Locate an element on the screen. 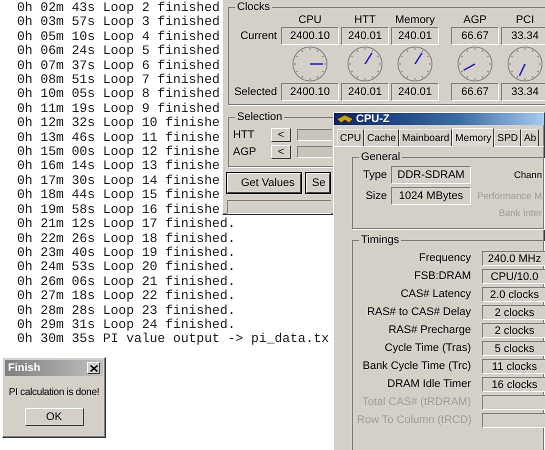  close-icon is located at coordinates (94, 368).